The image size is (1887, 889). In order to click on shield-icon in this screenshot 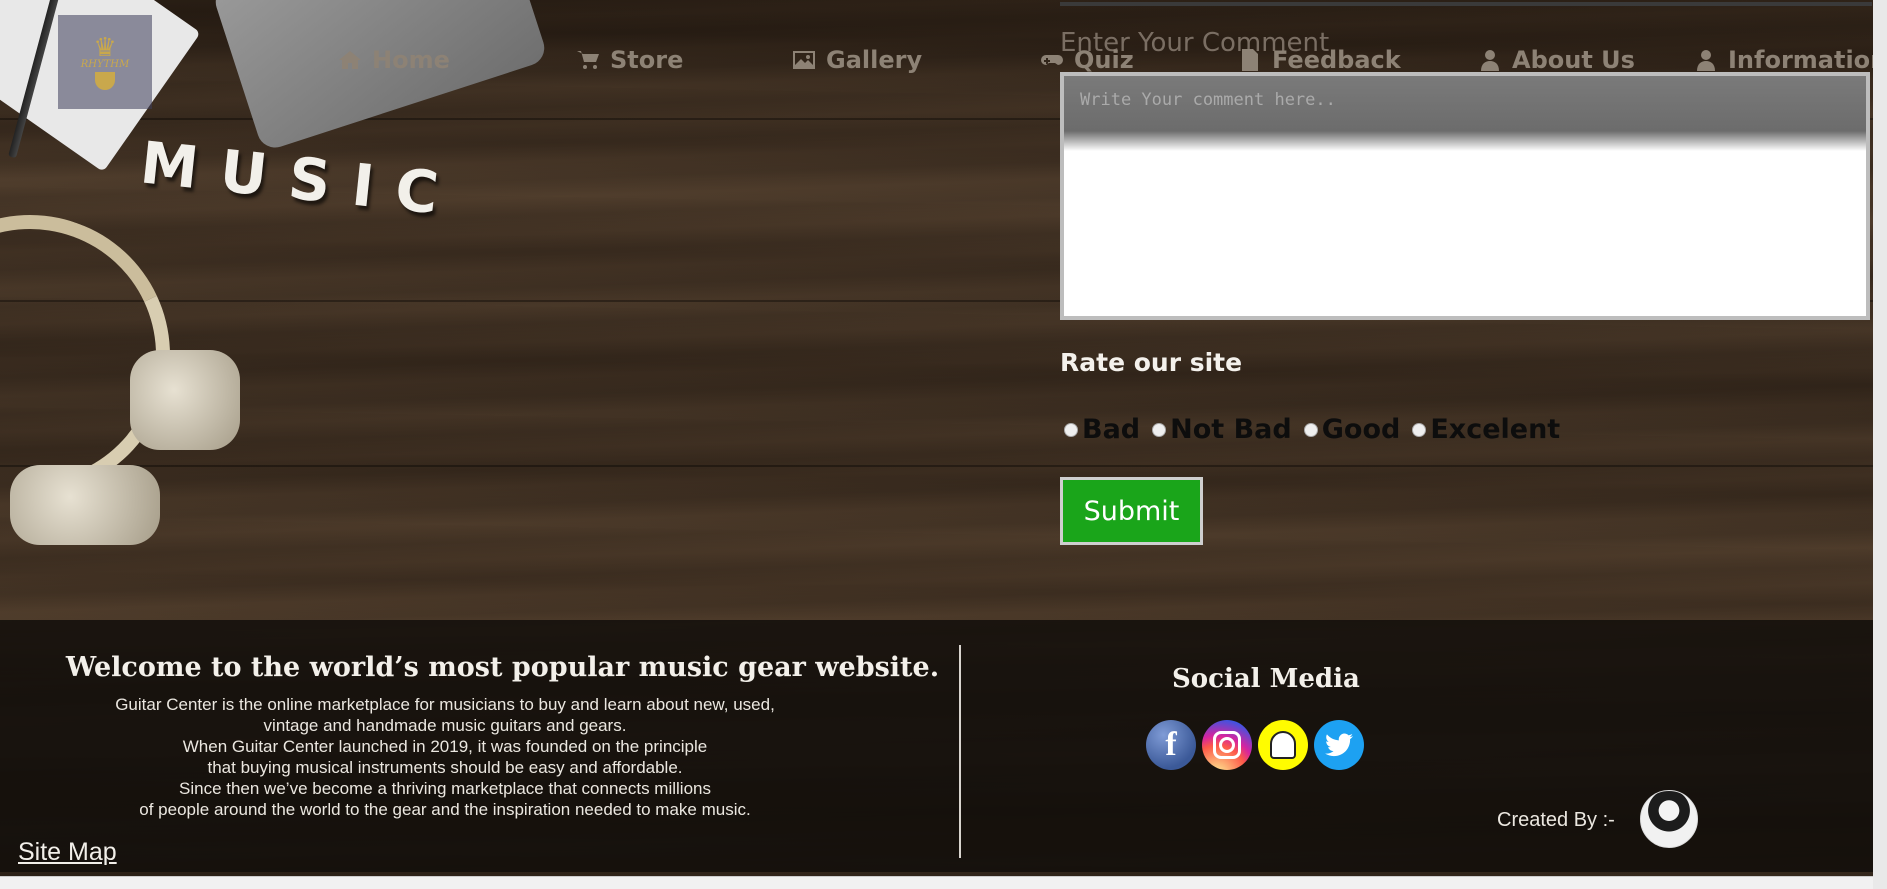, I will do `click(105, 80)`.